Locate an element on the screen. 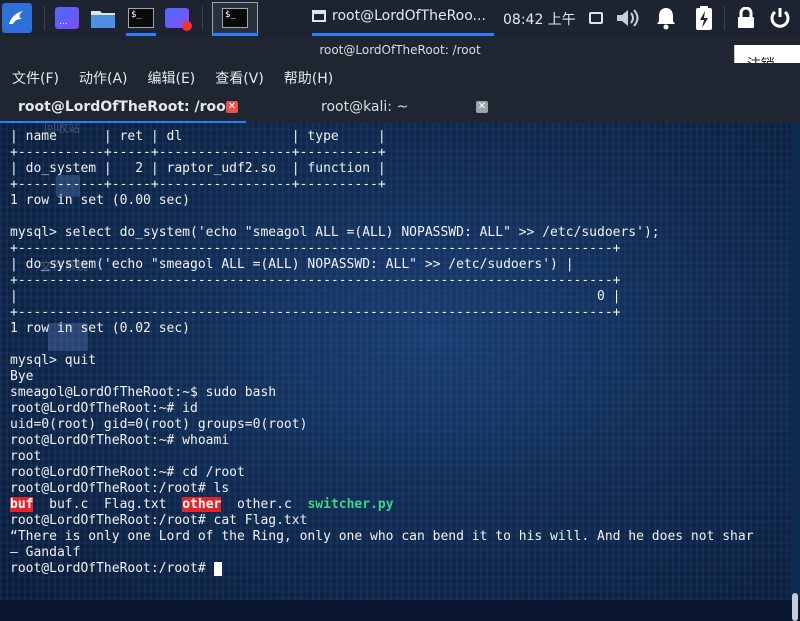 The height and width of the screenshot is (621, 800). file-entry: other.c is located at coordinates (264, 504).